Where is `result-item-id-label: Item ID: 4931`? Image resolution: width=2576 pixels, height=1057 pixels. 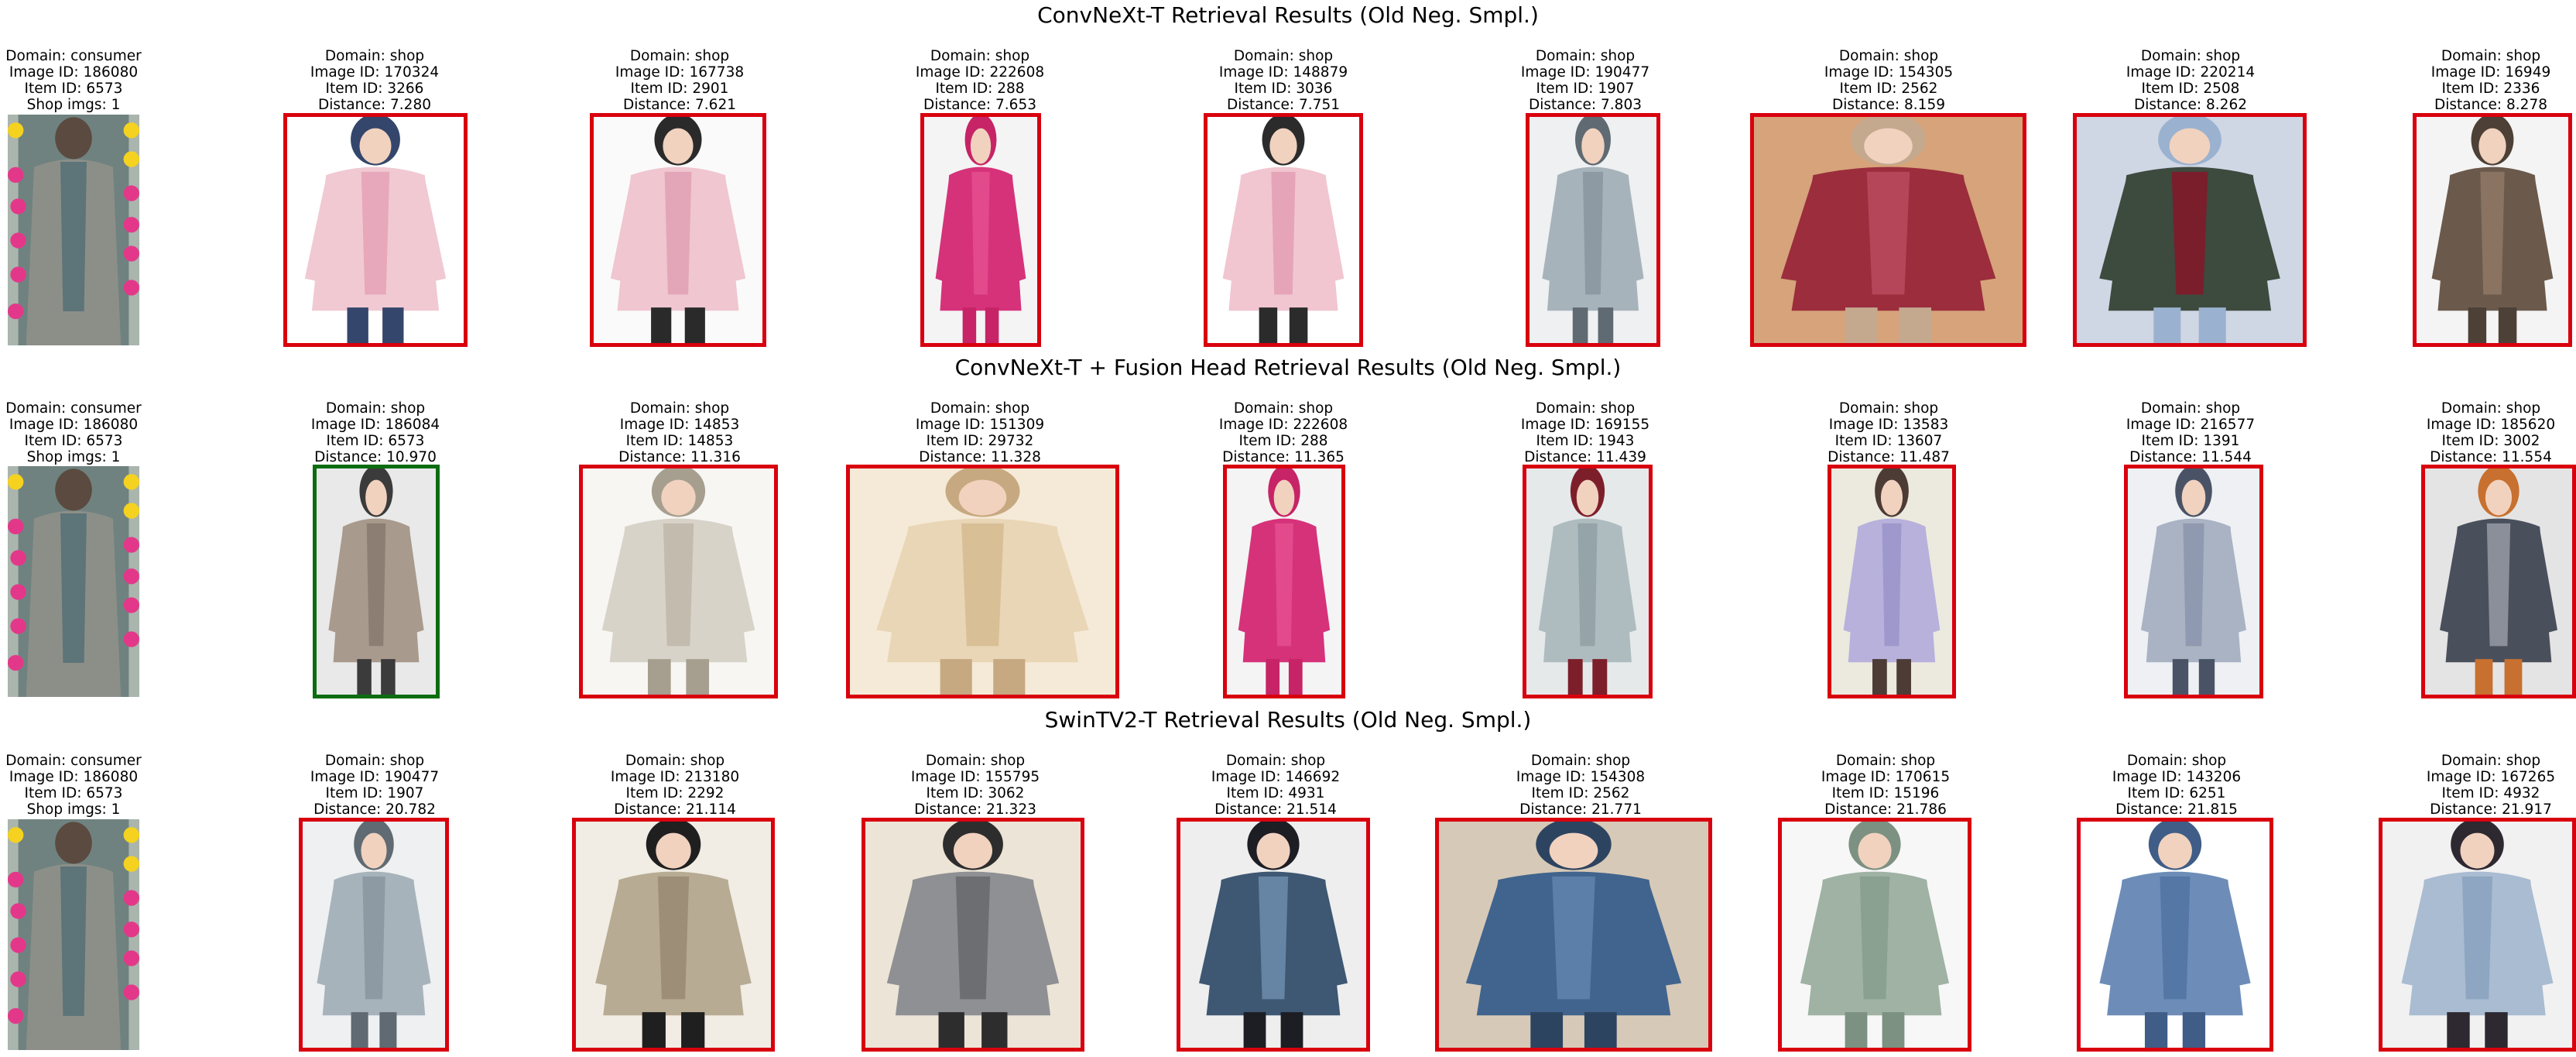
result-item-id-label: Item ID: 4931 is located at coordinates (1275, 793).